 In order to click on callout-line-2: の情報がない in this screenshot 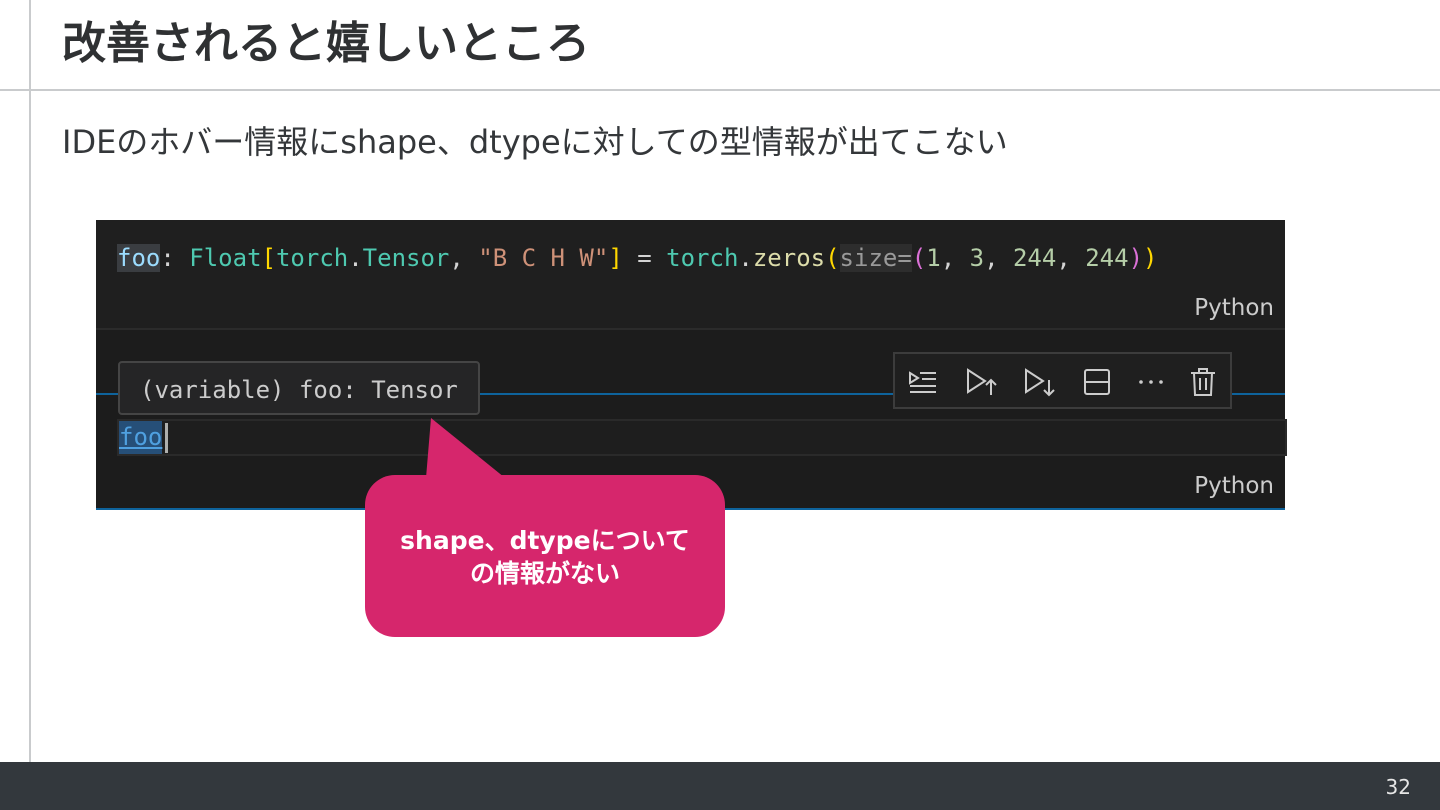, I will do `click(544, 573)`.